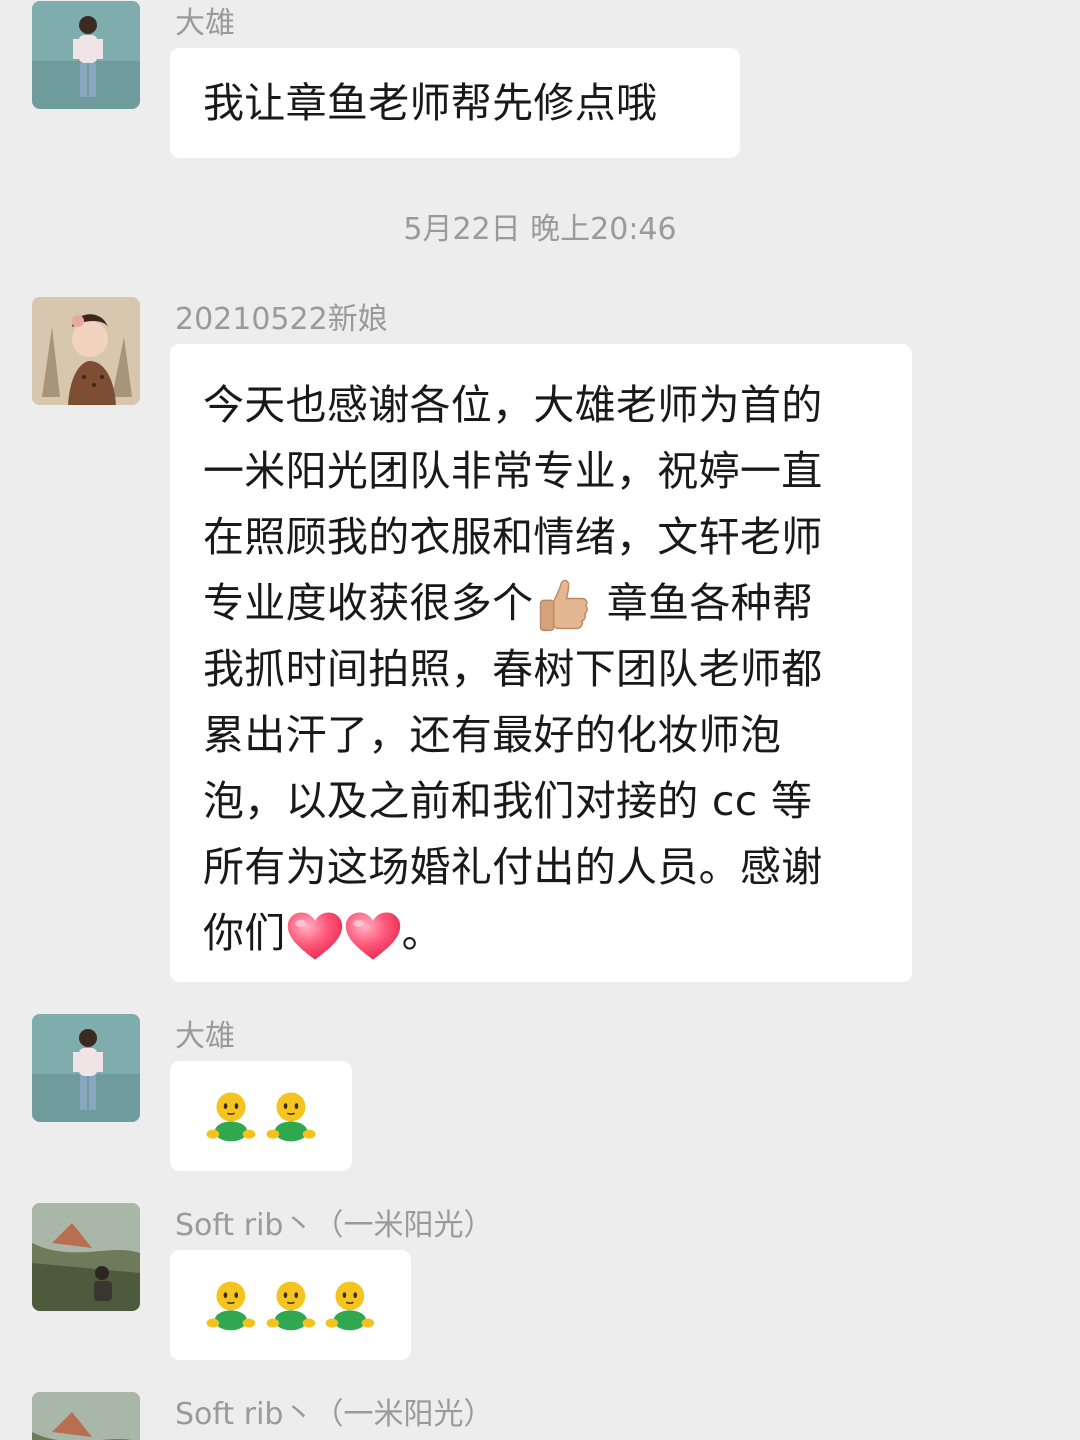  I want to click on message-bubble: 我让章鱼老师帮先修点哦, so click(455, 103).